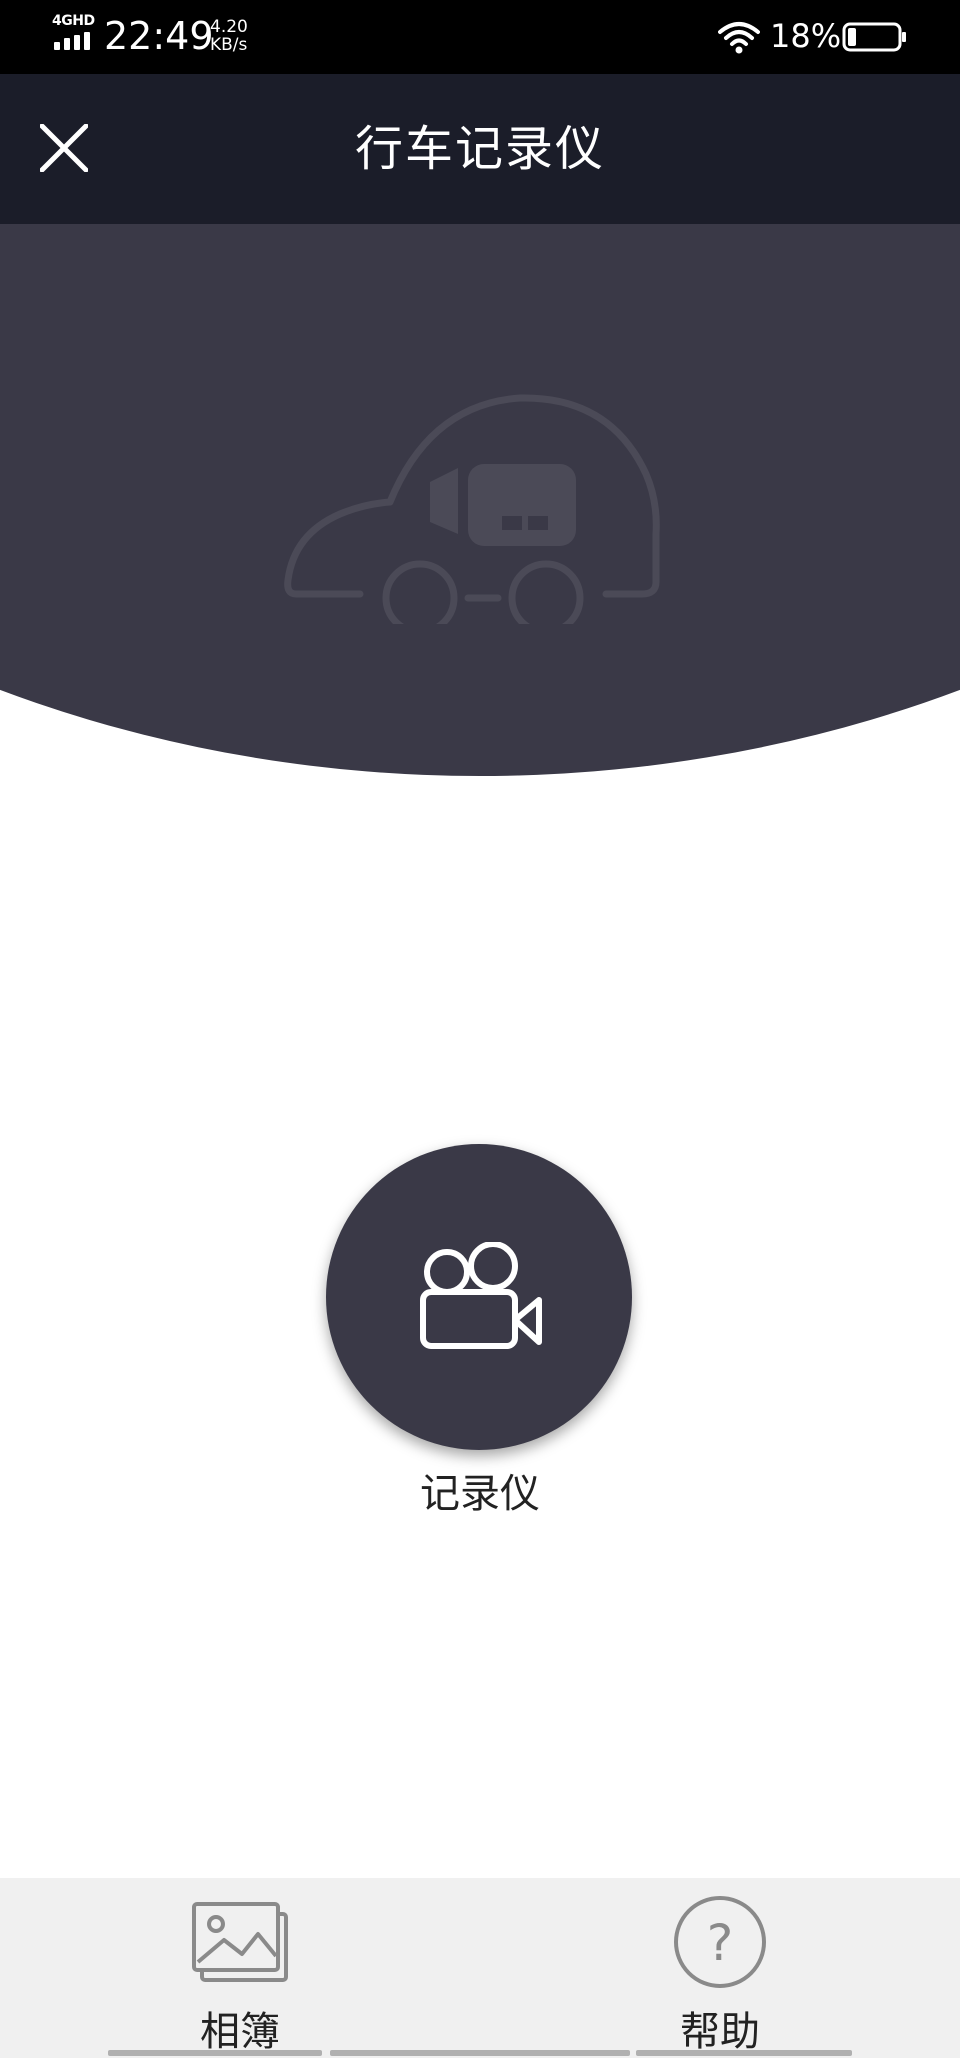  What do you see at coordinates (472, 509) in the screenshot?
I see `car-dashcam-icon` at bounding box center [472, 509].